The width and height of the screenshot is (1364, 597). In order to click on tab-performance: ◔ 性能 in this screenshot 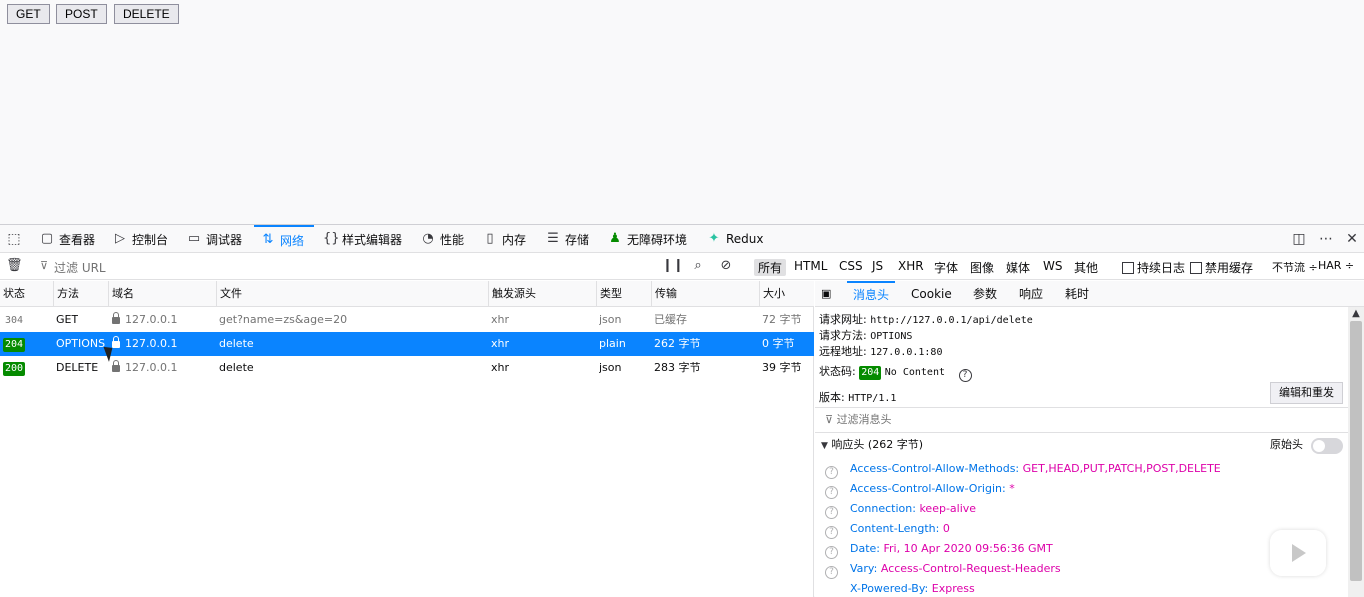, I will do `click(442, 239)`.